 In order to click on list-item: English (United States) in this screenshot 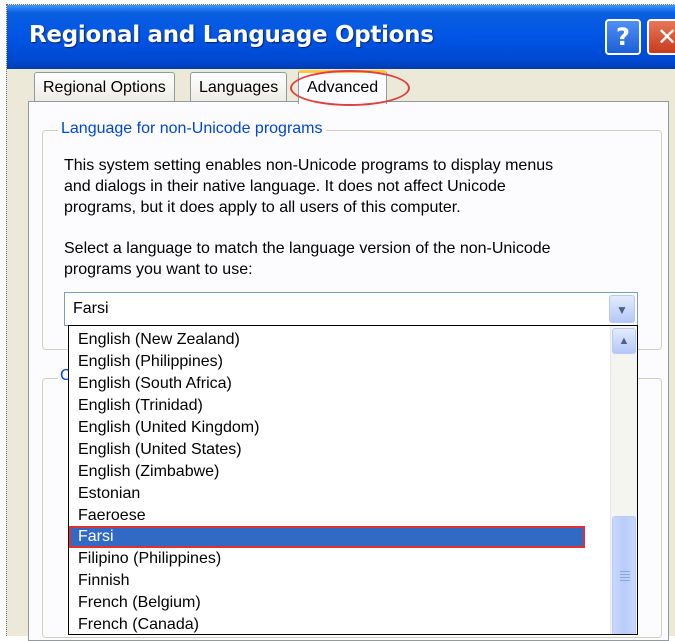, I will do `click(339, 450)`.